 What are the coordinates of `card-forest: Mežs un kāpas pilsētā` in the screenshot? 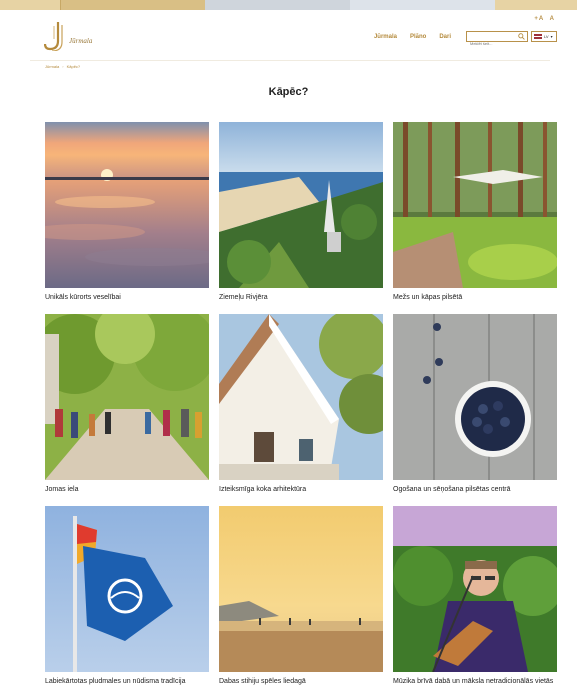 It's located at (475, 212).